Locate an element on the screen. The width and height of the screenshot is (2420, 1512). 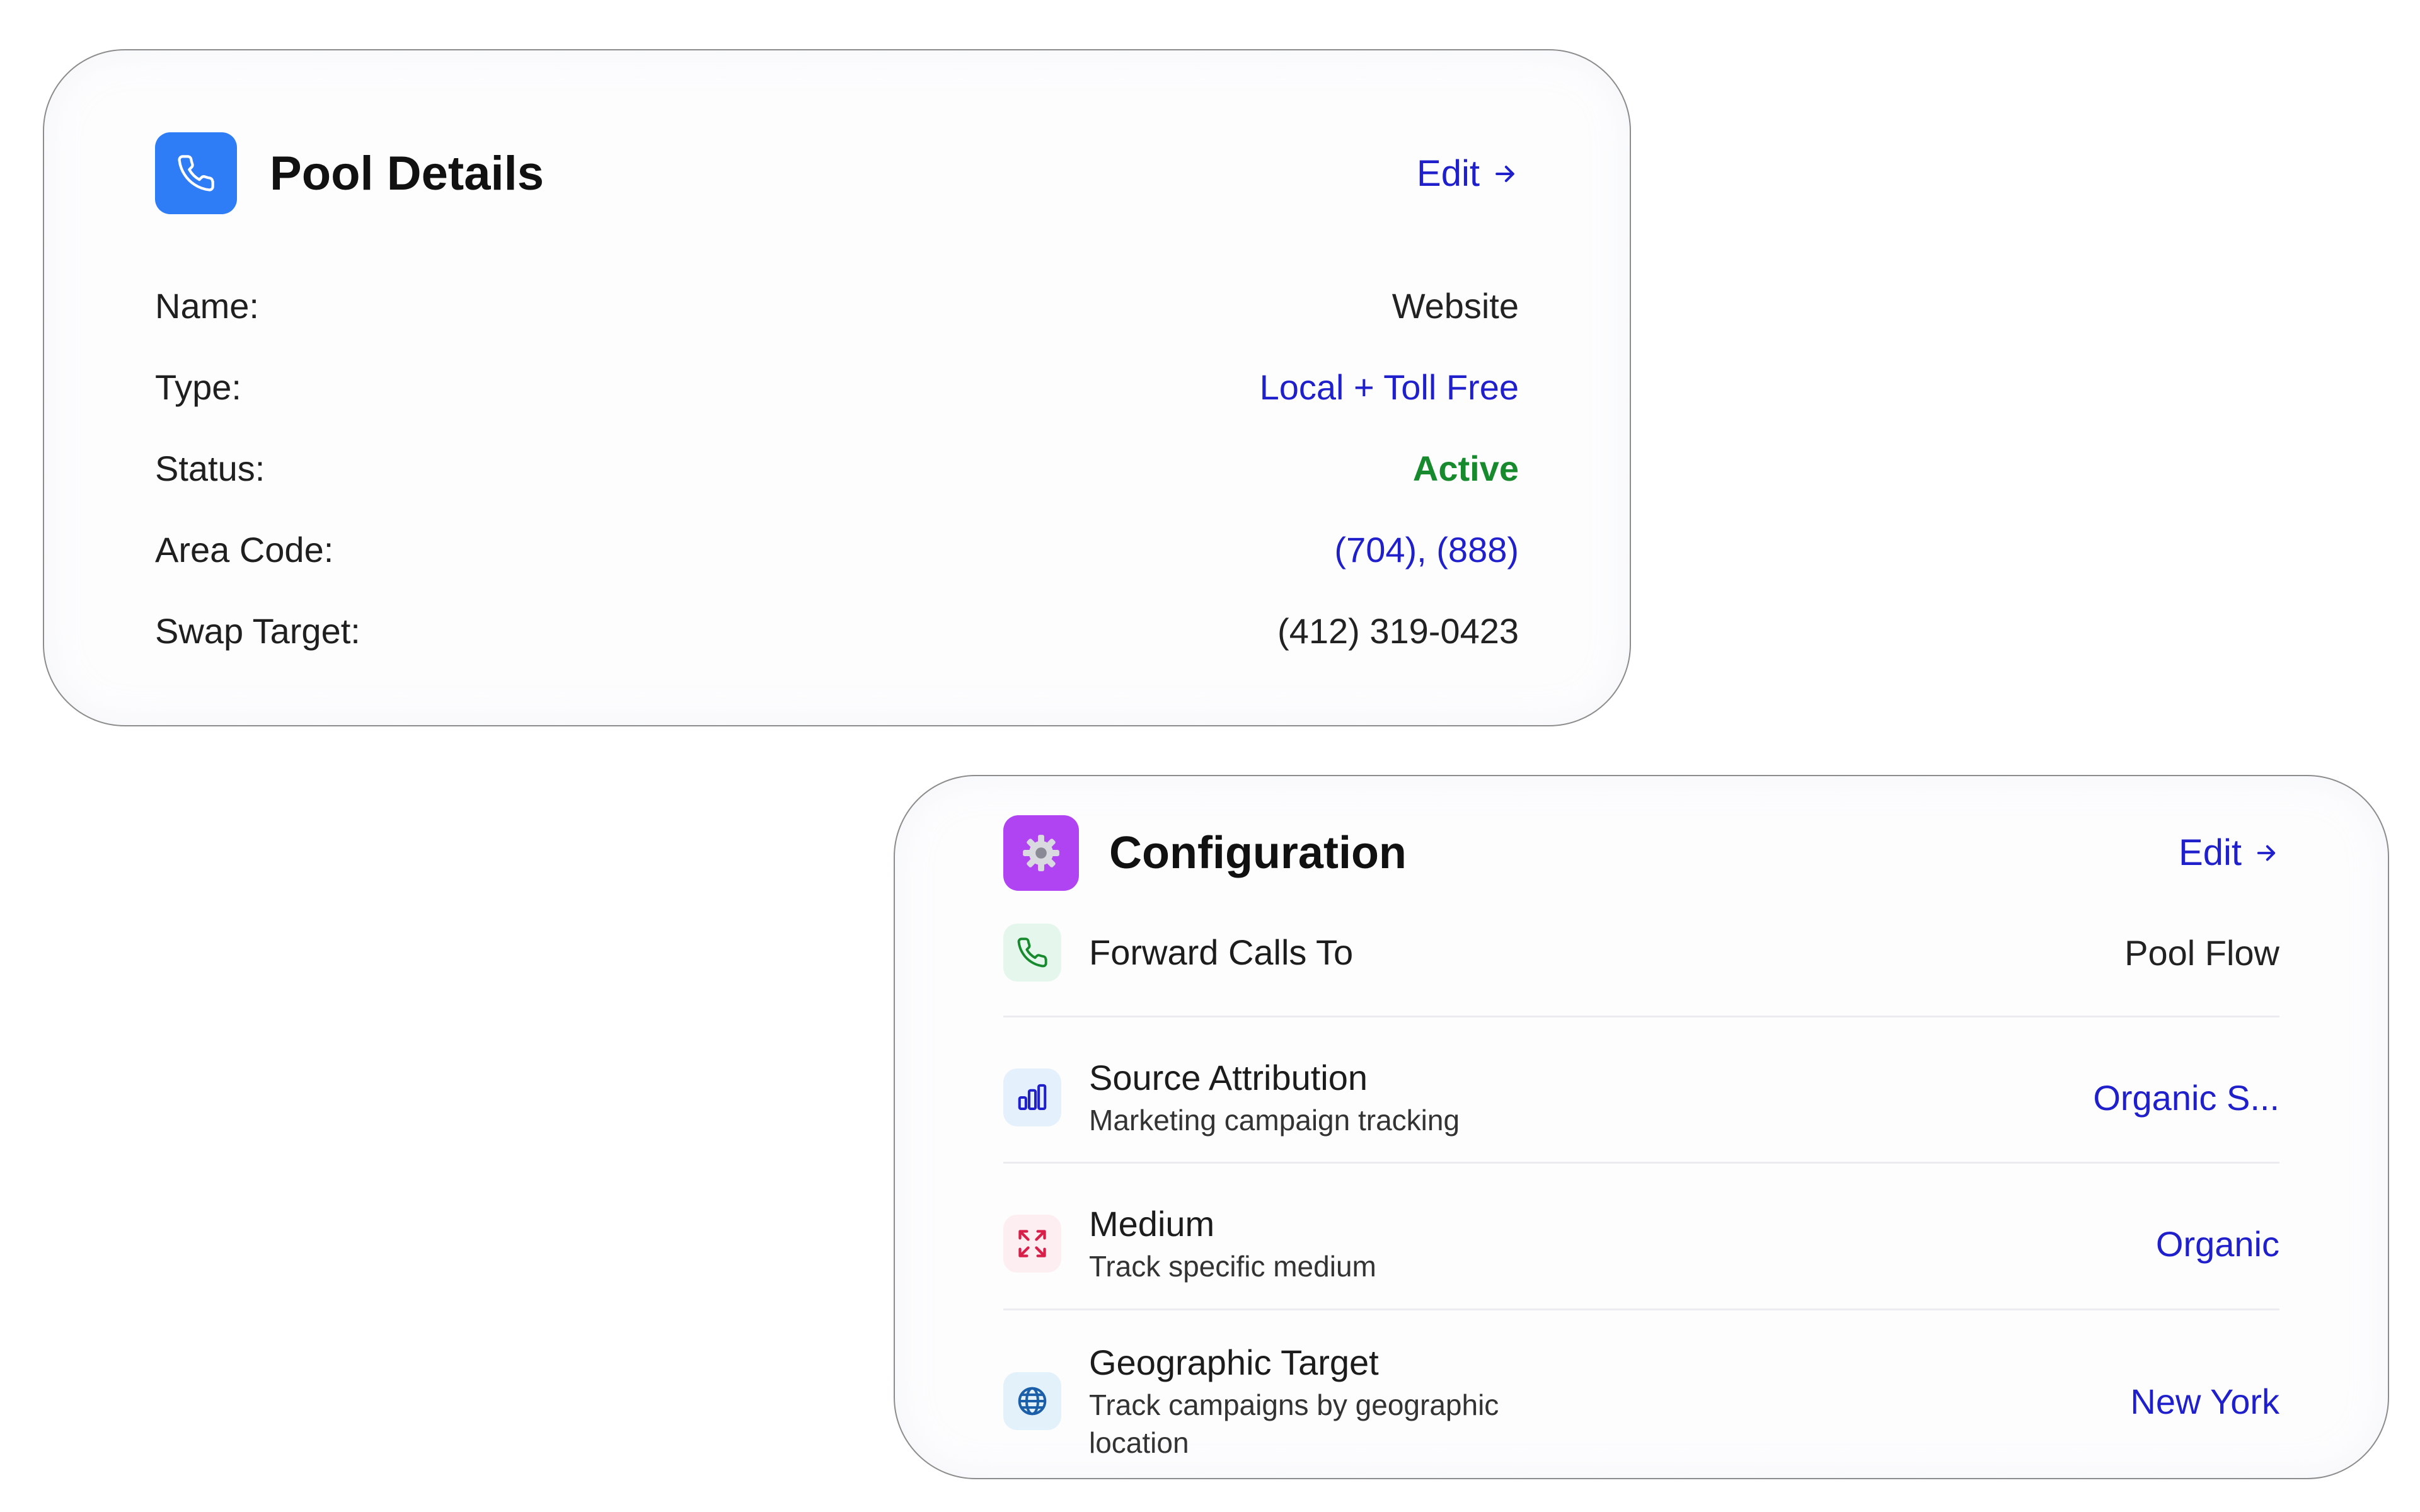
config-item-value: New York is located at coordinates (2204, 1401).